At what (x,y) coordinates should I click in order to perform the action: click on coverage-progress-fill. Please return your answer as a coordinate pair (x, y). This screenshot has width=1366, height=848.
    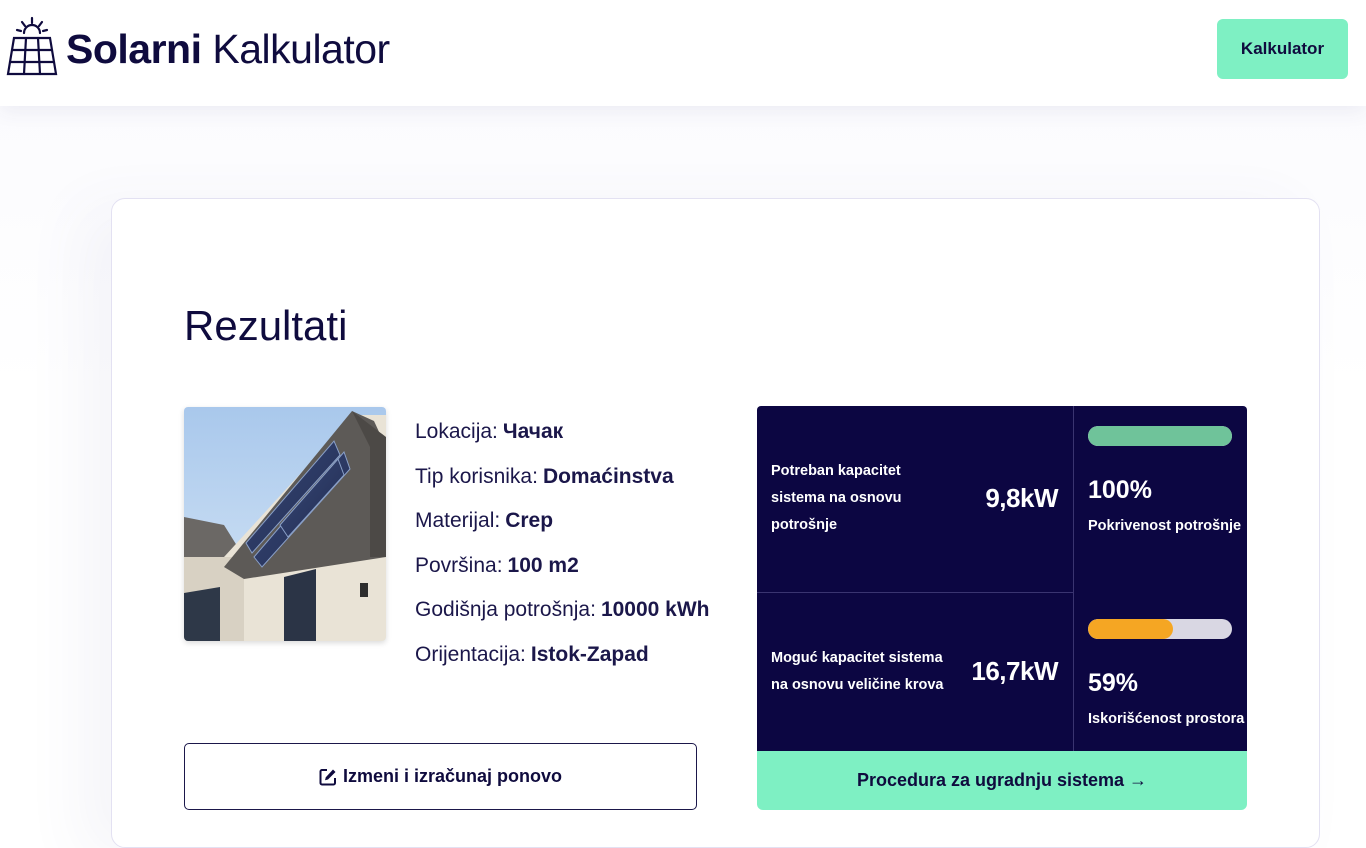
    Looking at the image, I should click on (1160, 436).